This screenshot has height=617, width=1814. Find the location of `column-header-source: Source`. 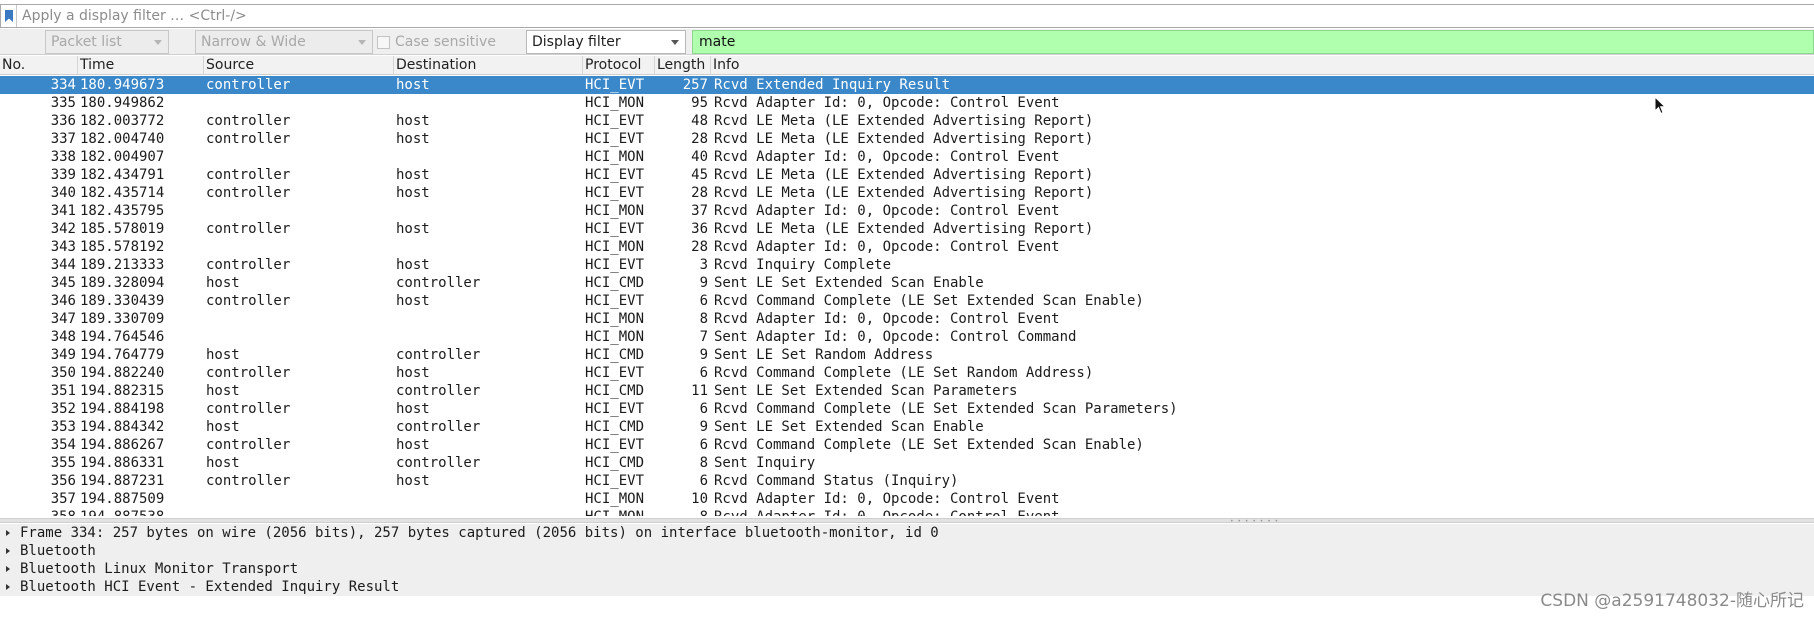

column-header-source: Source is located at coordinates (299, 65).